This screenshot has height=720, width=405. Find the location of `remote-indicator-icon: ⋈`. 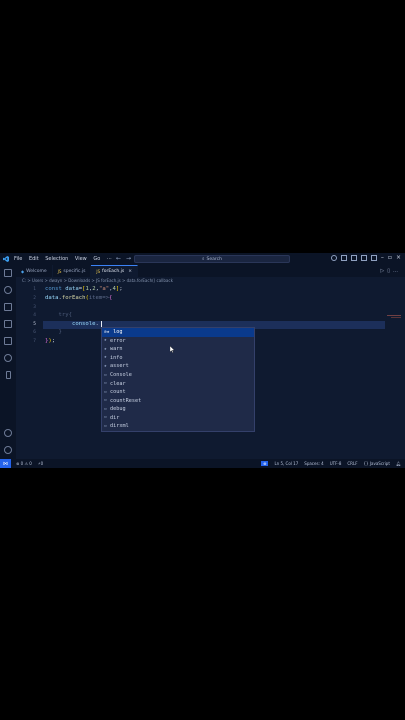

remote-indicator-icon: ⋈ is located at coordinates (5, 463).